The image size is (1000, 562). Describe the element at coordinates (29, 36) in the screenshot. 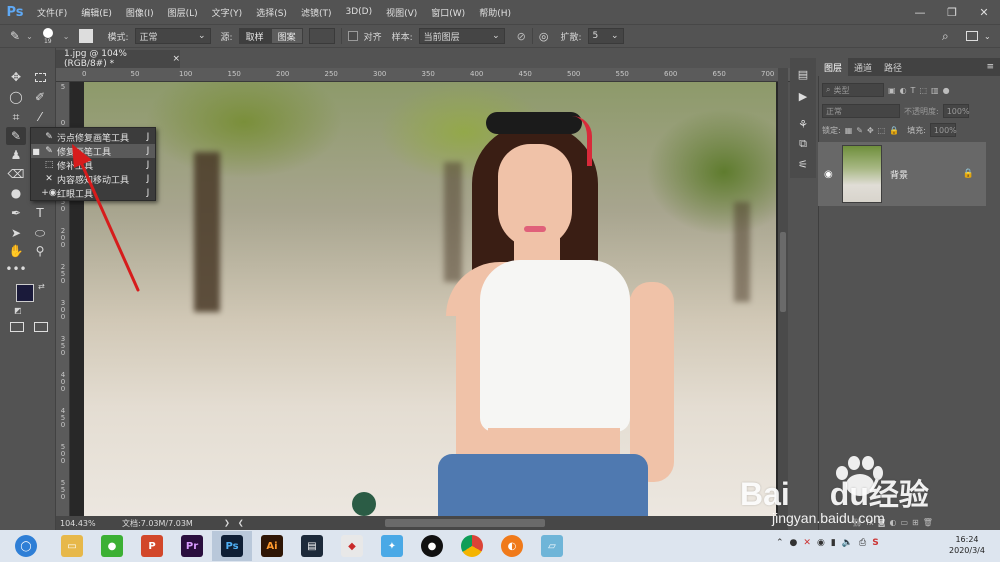

I see `preset-dropdown-icon: ⌄` at that location.